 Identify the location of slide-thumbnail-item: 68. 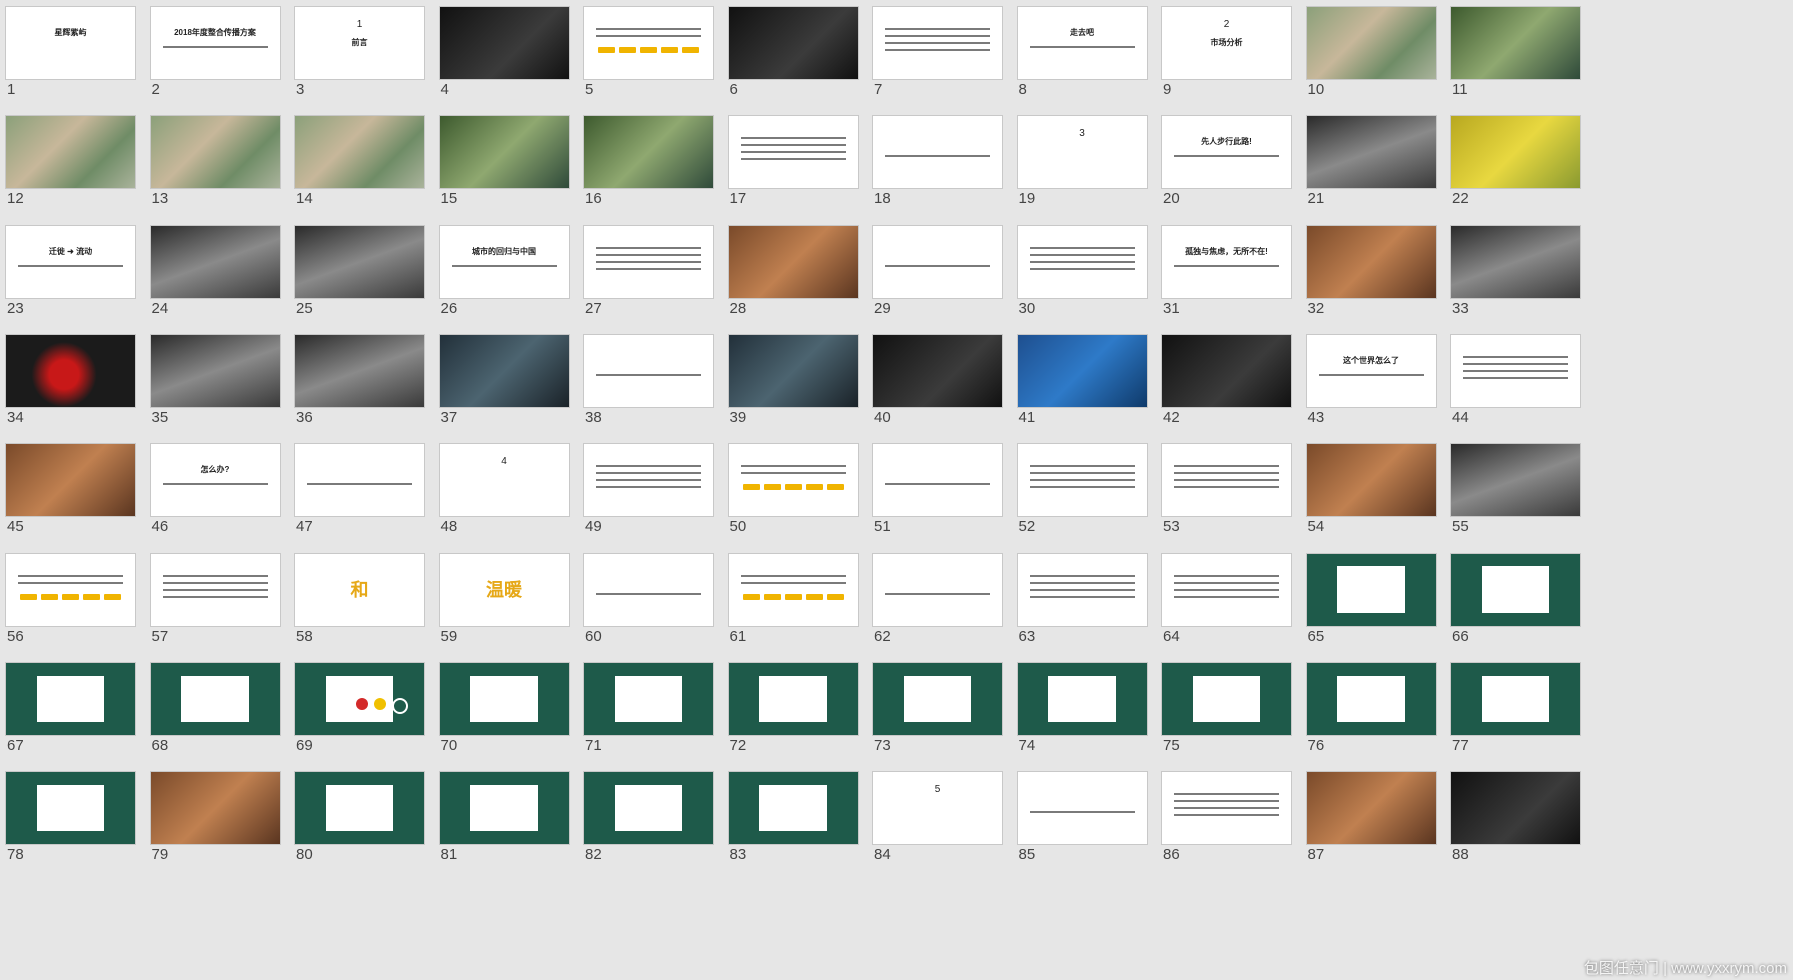
(215, 722).